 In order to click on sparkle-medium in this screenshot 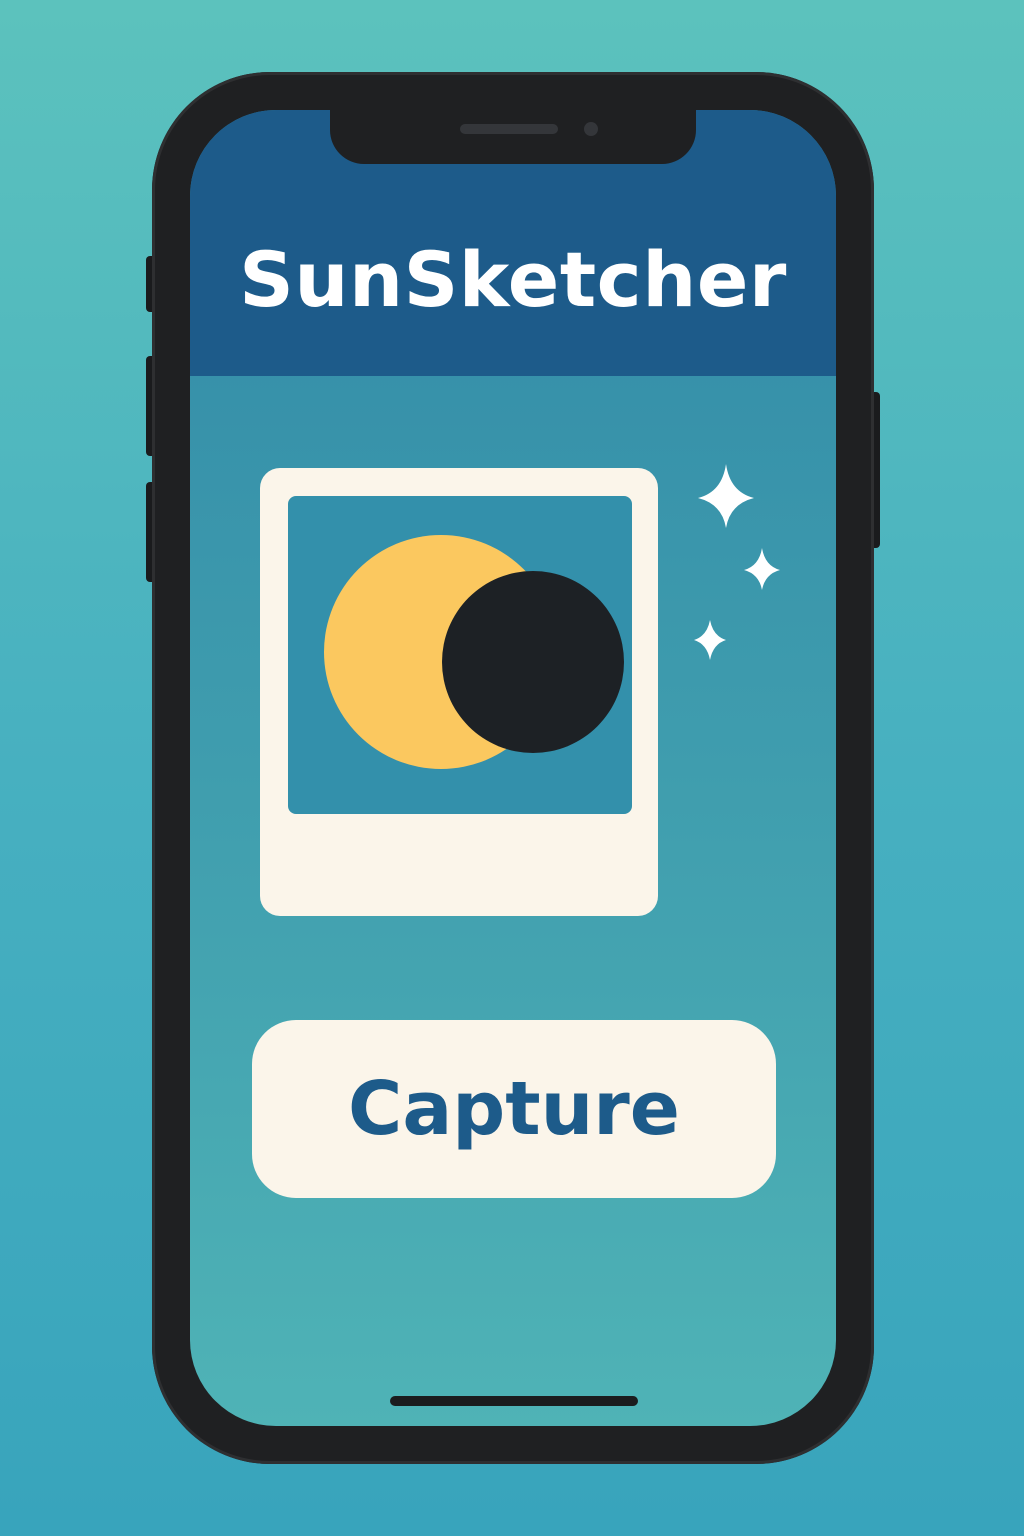, I will do `click(762, 569)`.